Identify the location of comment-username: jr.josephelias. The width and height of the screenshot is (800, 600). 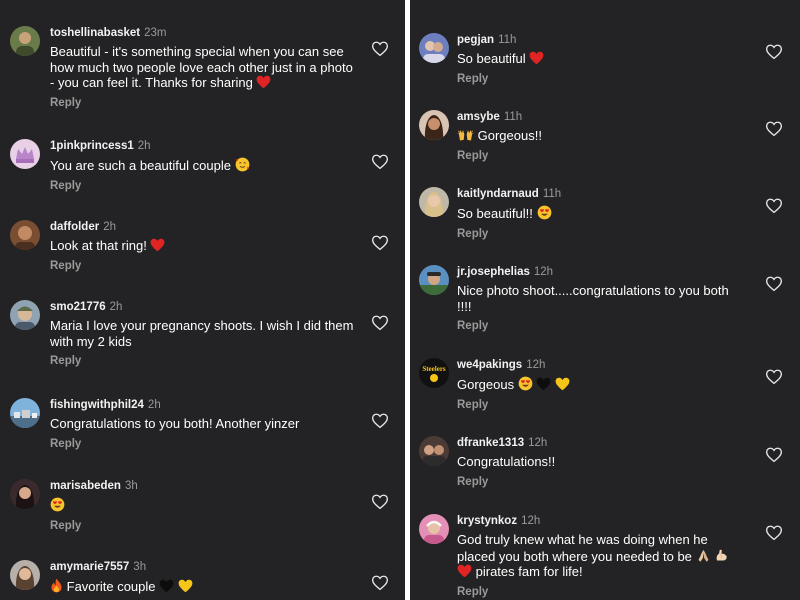
(493, 272).